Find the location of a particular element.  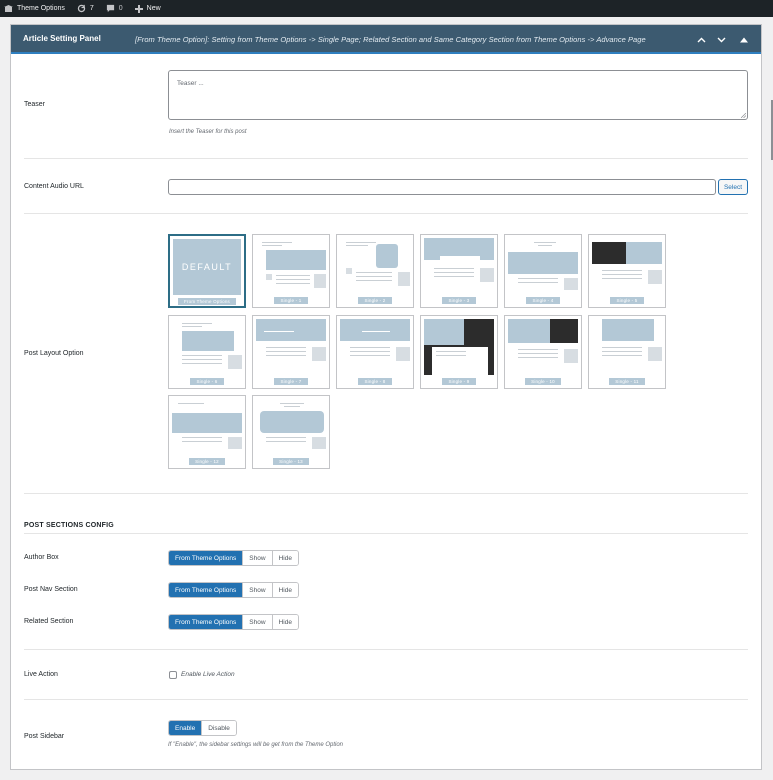

layout-caption: Single - 9 is located at coordinates (459, 381).